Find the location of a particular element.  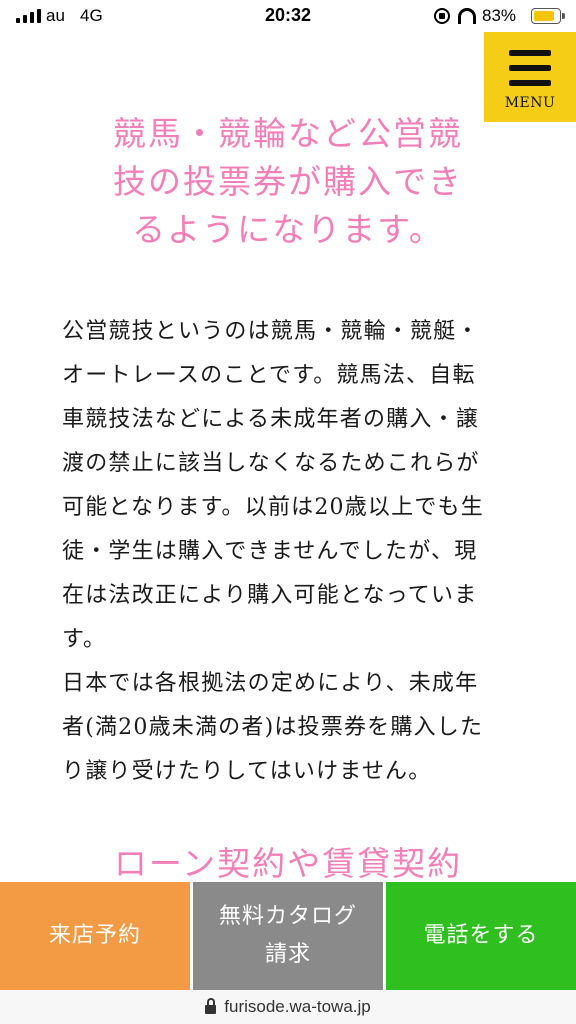

phone-label: 電話をする is located at coordinates (481, 935).